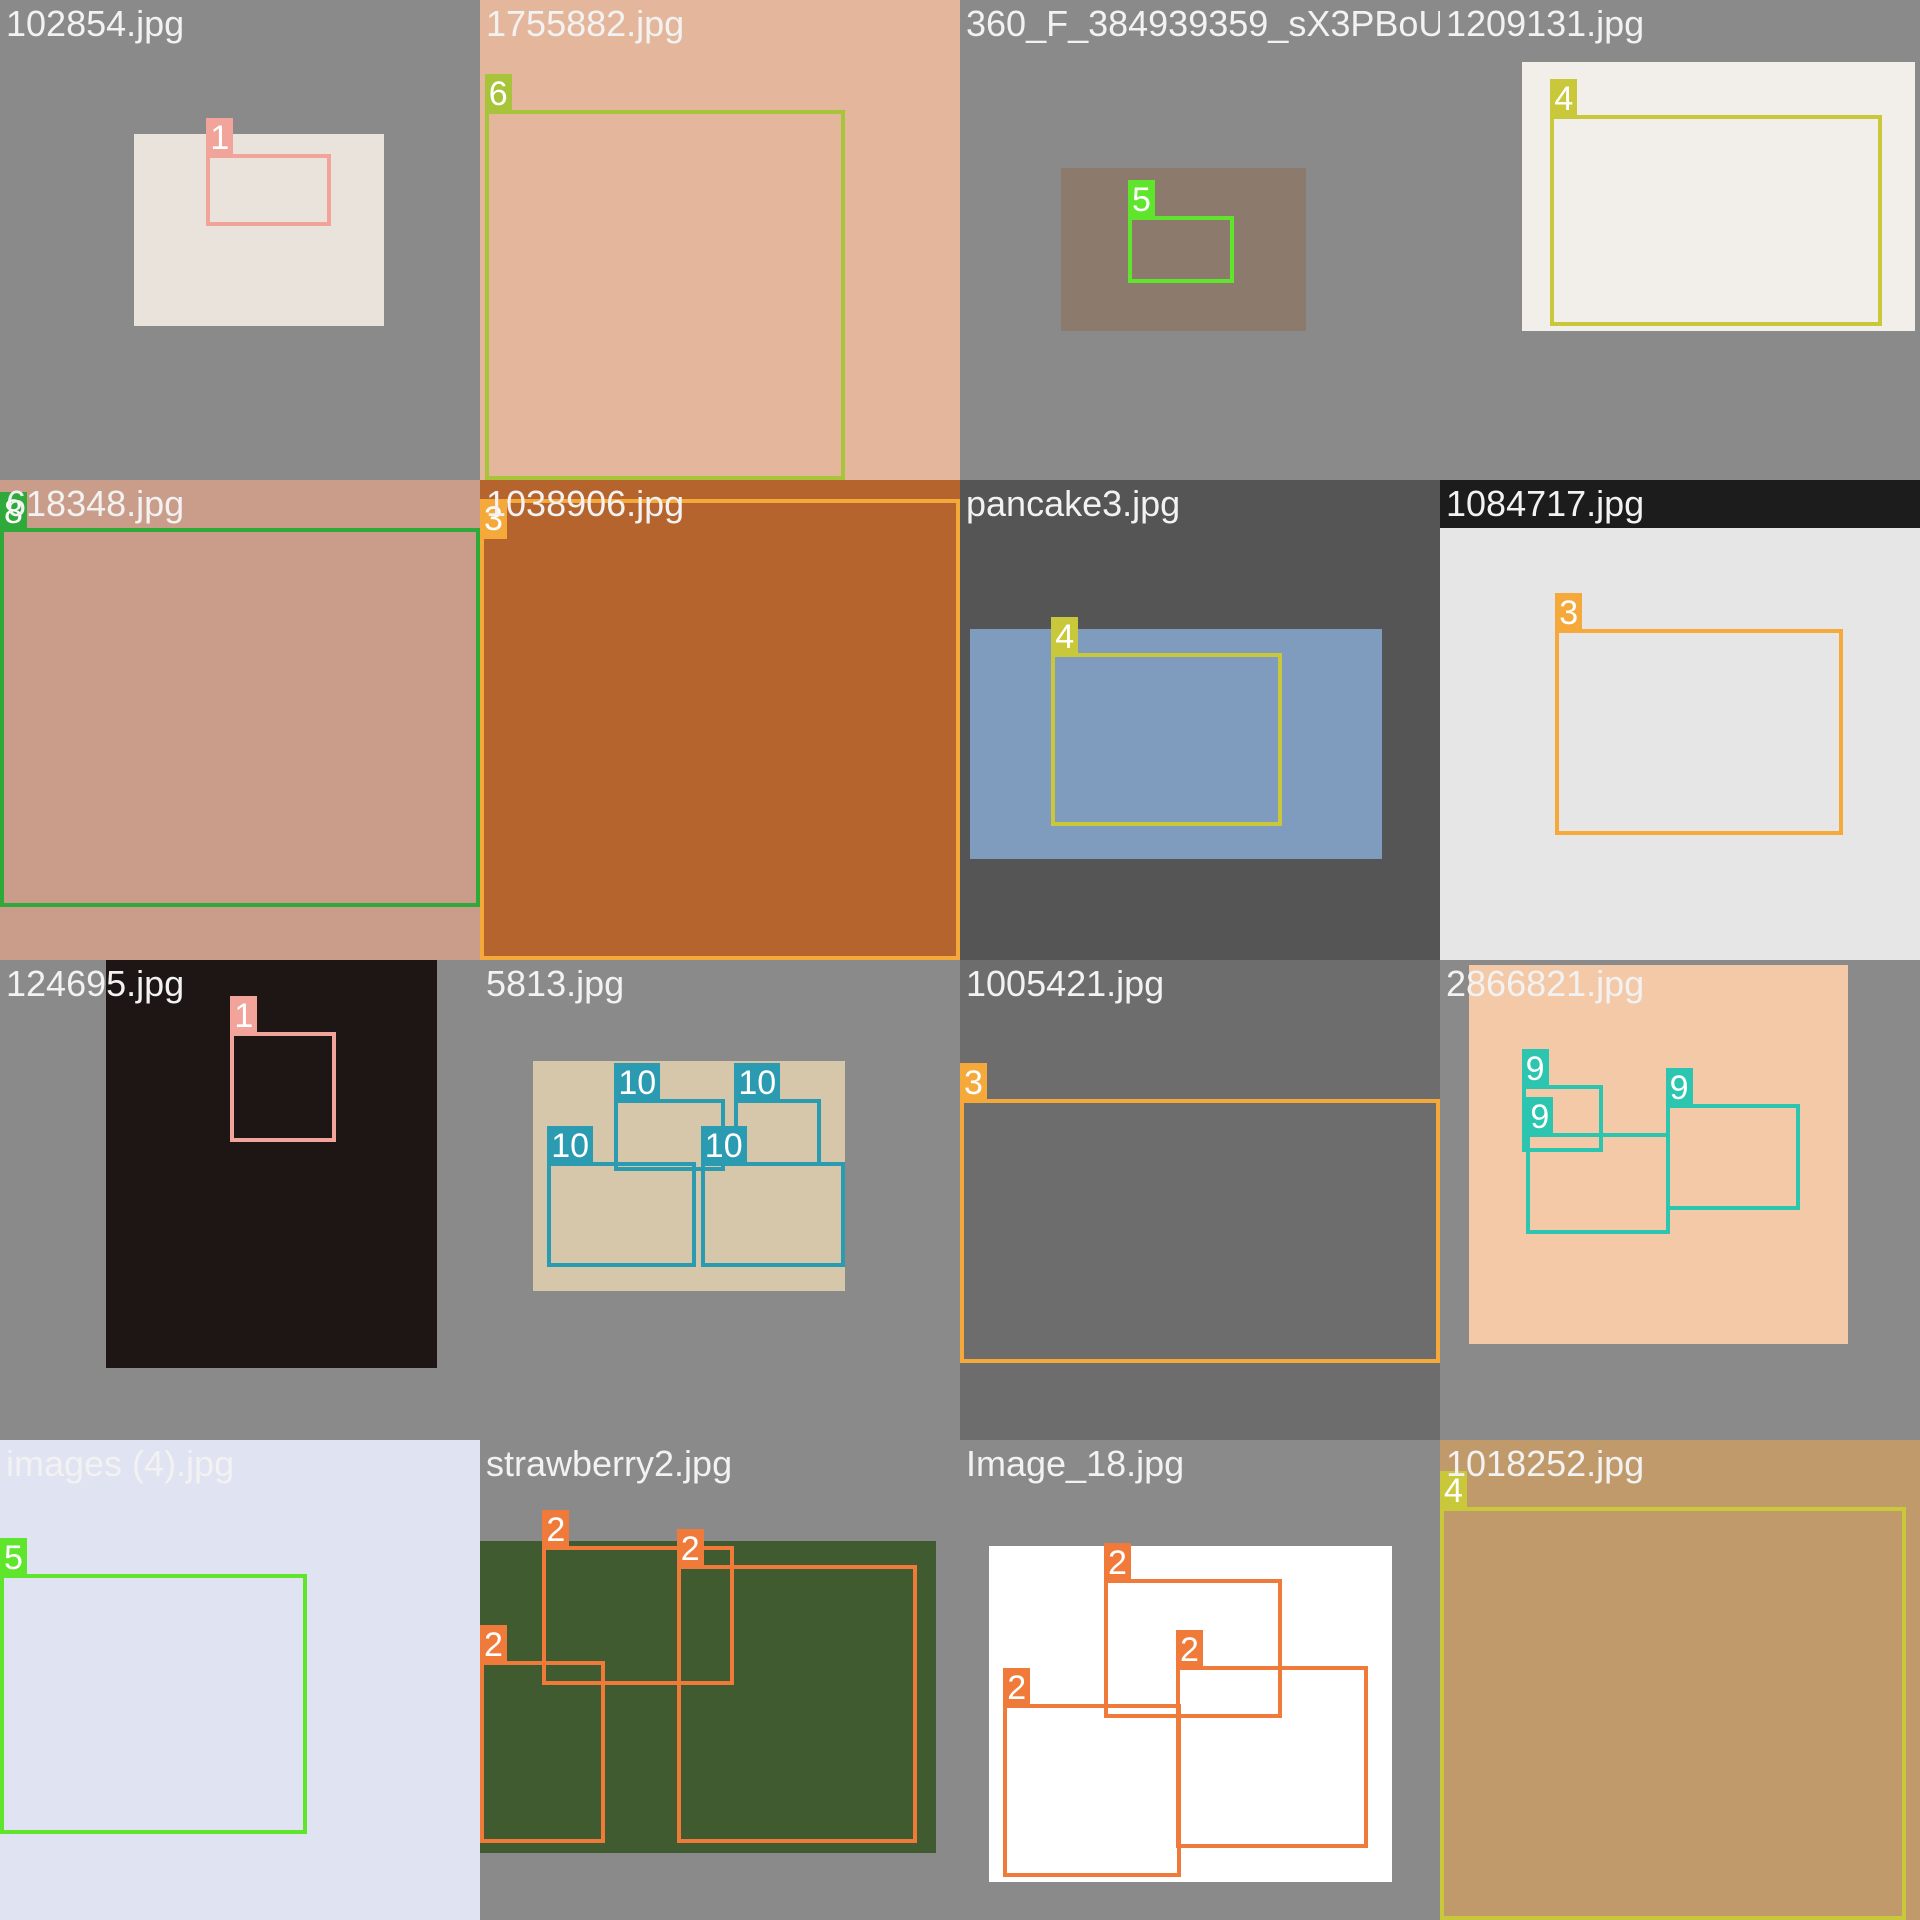  Describe the element at coordinates (1545, 983) in the screenshot. I see `filename-label: 2866821.jpg` at that location.